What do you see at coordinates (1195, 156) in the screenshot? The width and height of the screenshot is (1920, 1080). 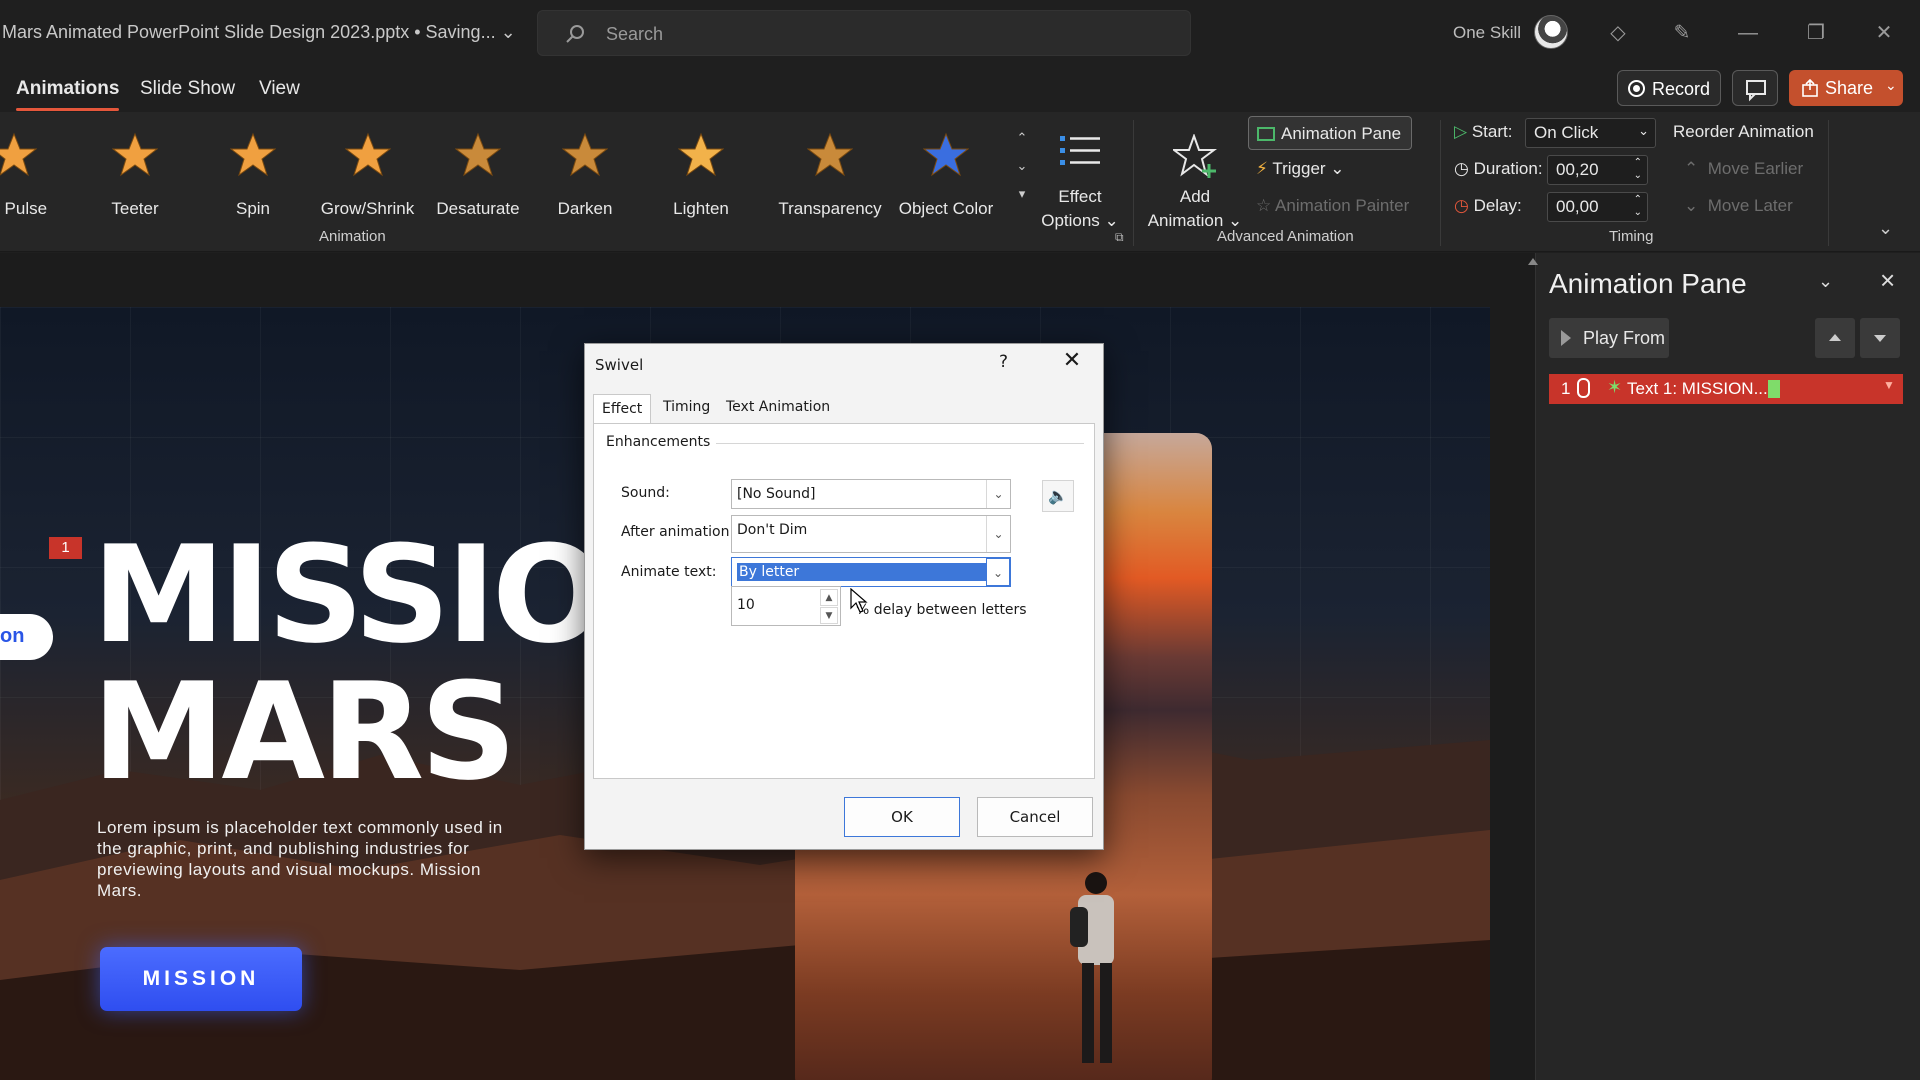 I see `star-add-icon` at bounding box center [1195, 156].